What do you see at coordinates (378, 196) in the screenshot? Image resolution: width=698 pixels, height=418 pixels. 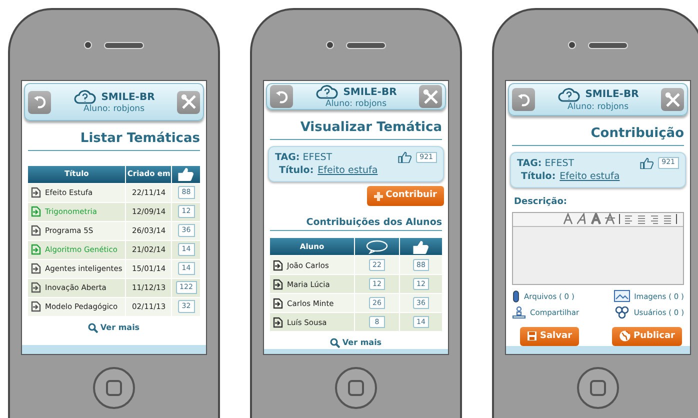 I see `plus-icon` at bounding box center [378, 196].